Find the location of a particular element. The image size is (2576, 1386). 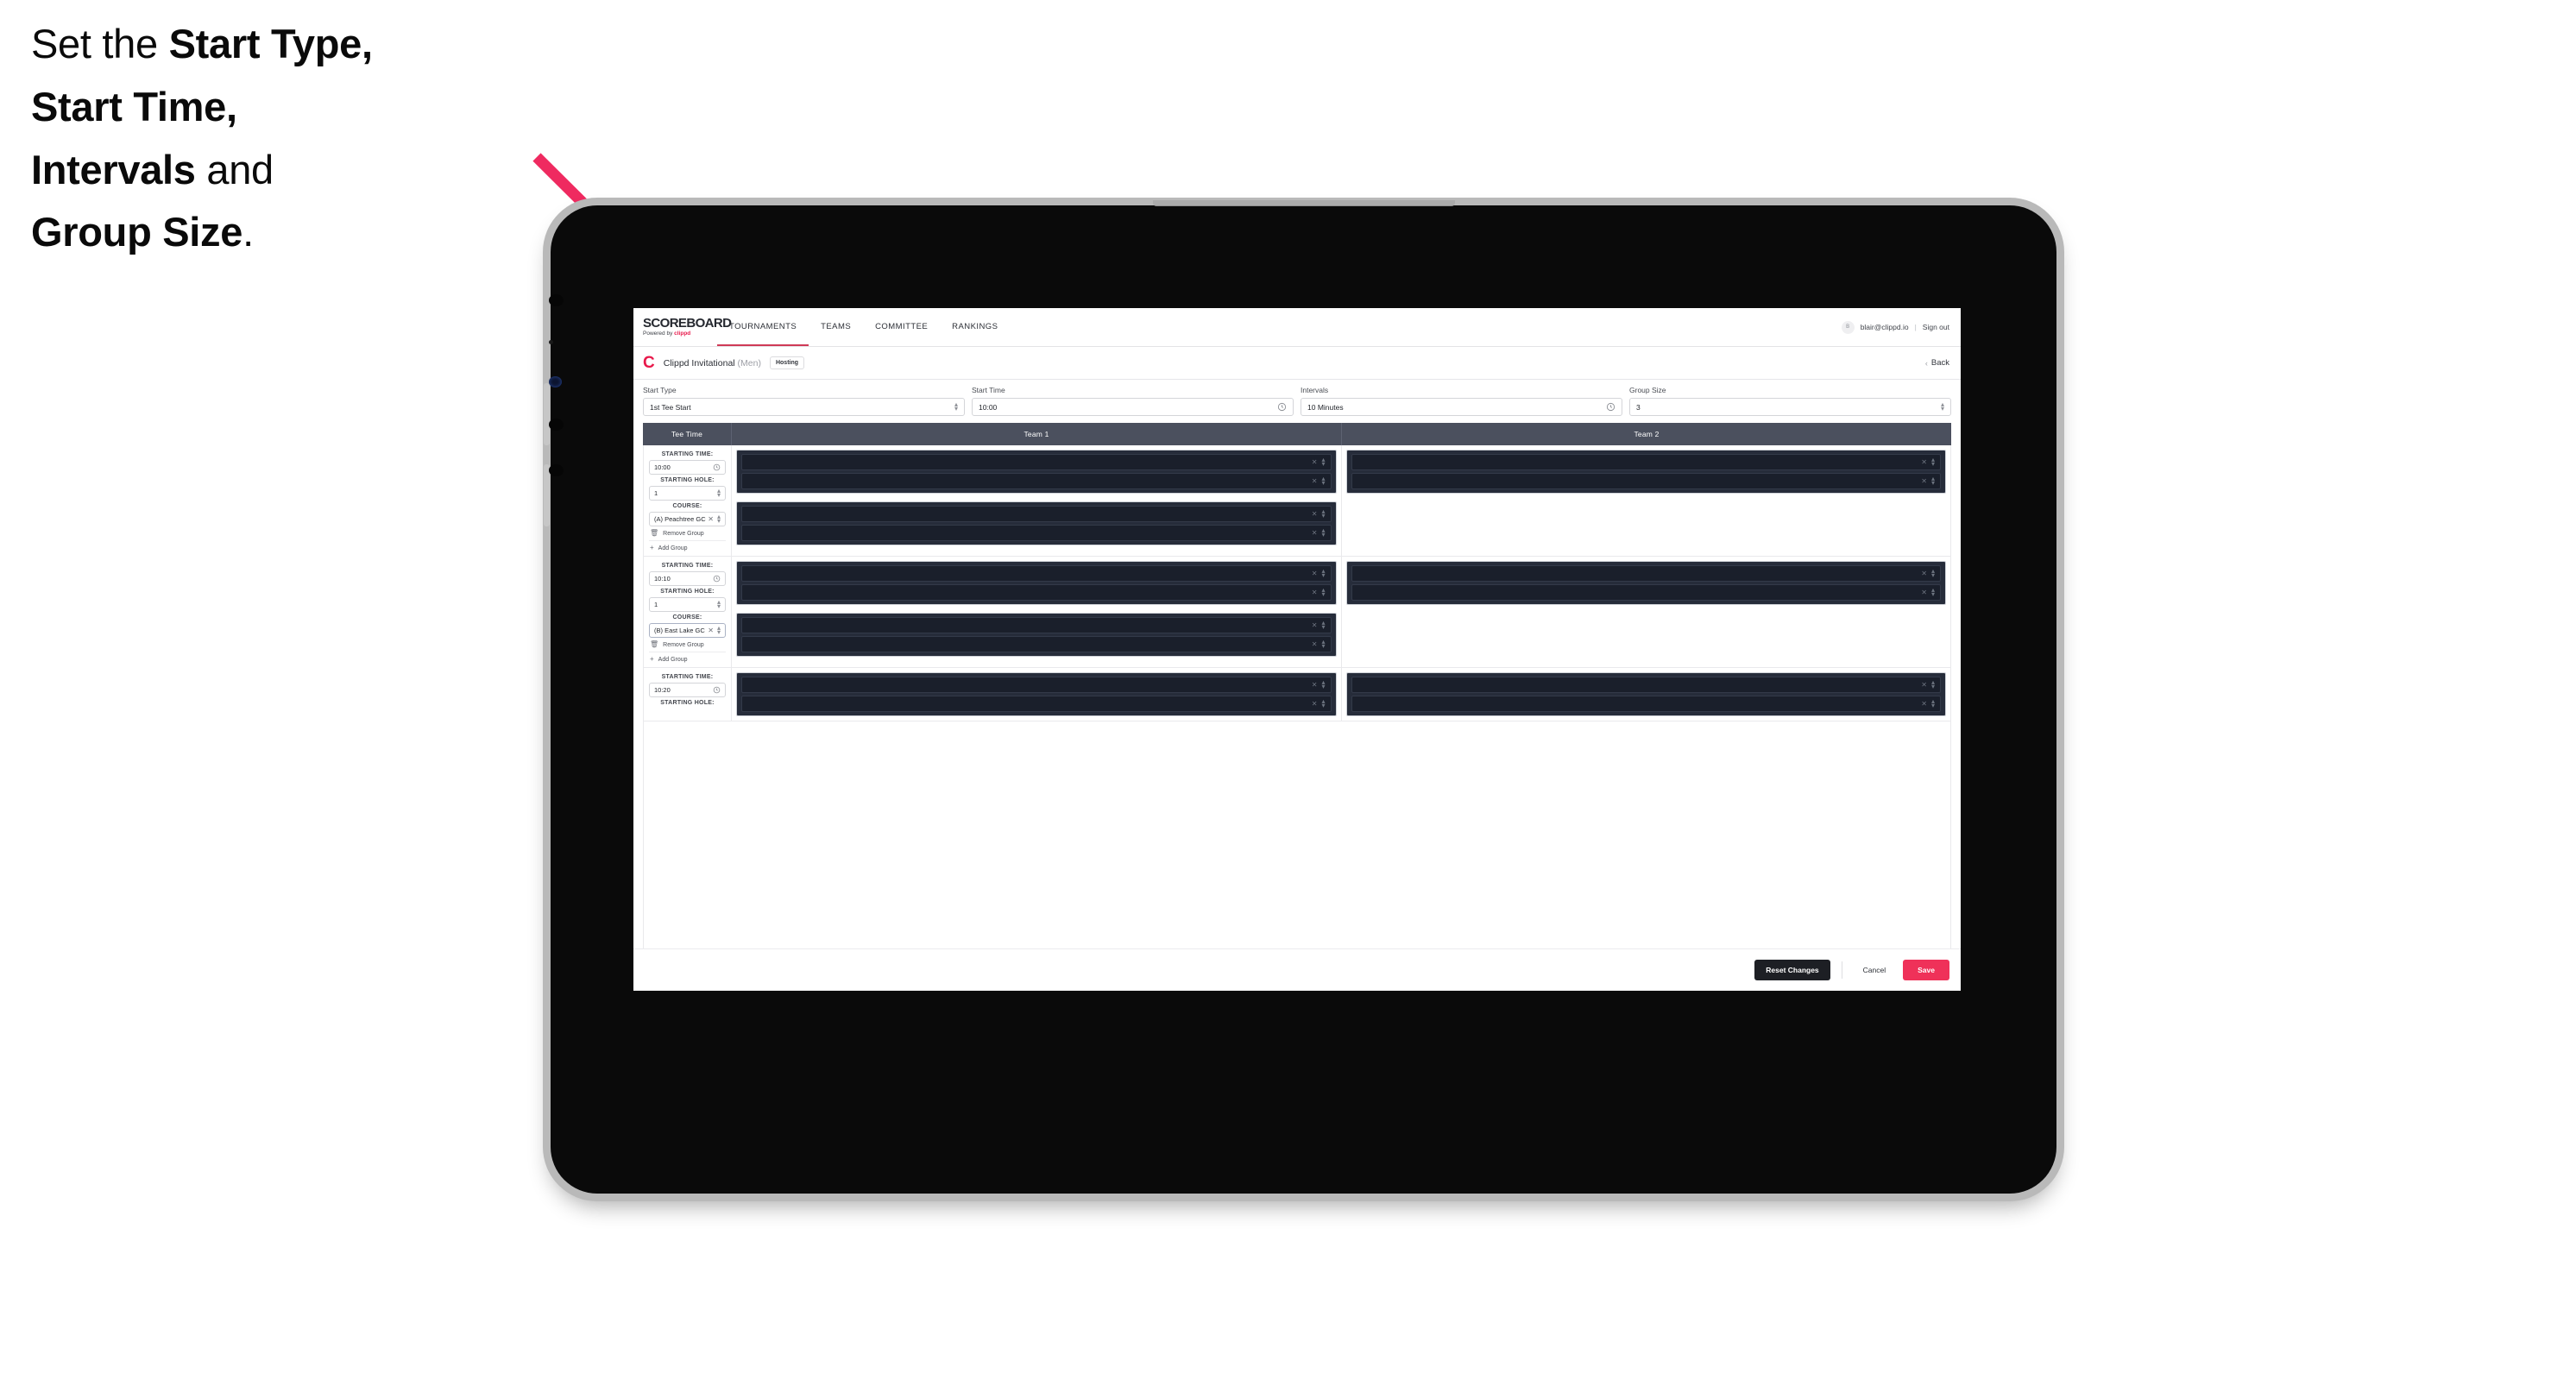

tablet-top-notch is located at coordinates (1303, 203).